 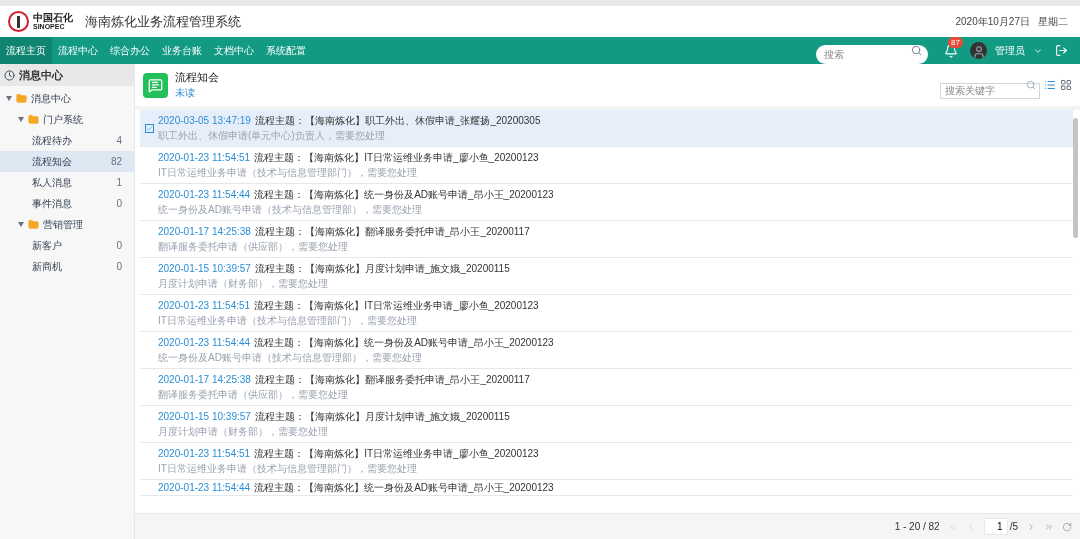 What do you see at coordinates (9, 75) in the screenshot?
I see `clock-icon` at bounding box center [9, 75].